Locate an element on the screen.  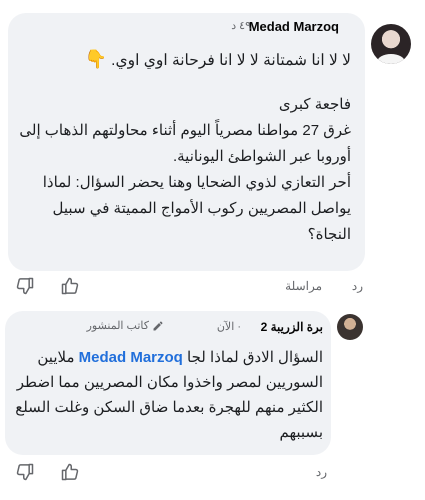
comment-author: Medad Marzoq is located at coordinates (294, 26).